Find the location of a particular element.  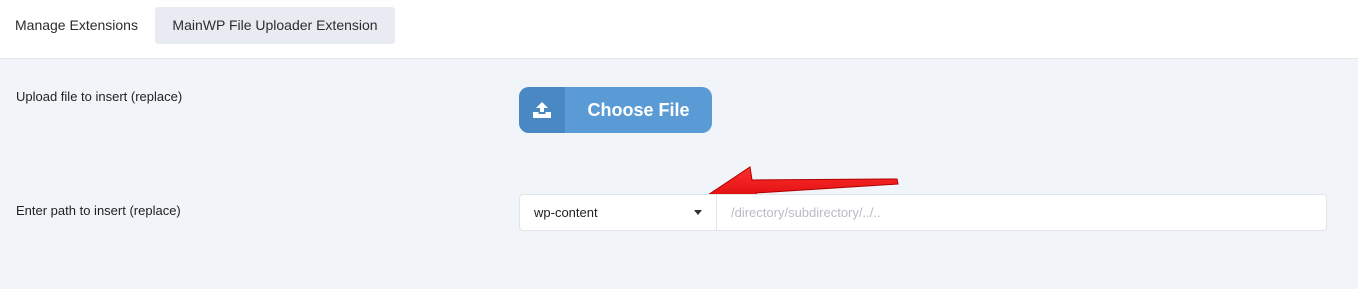

path-input is located at coordinates (1021, 212).